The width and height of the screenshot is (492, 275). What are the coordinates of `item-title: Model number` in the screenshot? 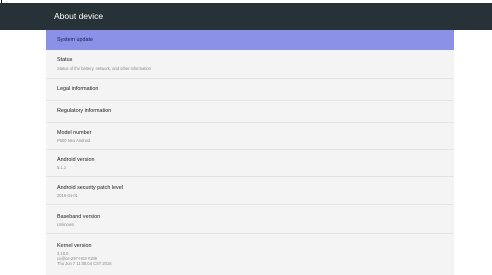 It's located at (74, 133).